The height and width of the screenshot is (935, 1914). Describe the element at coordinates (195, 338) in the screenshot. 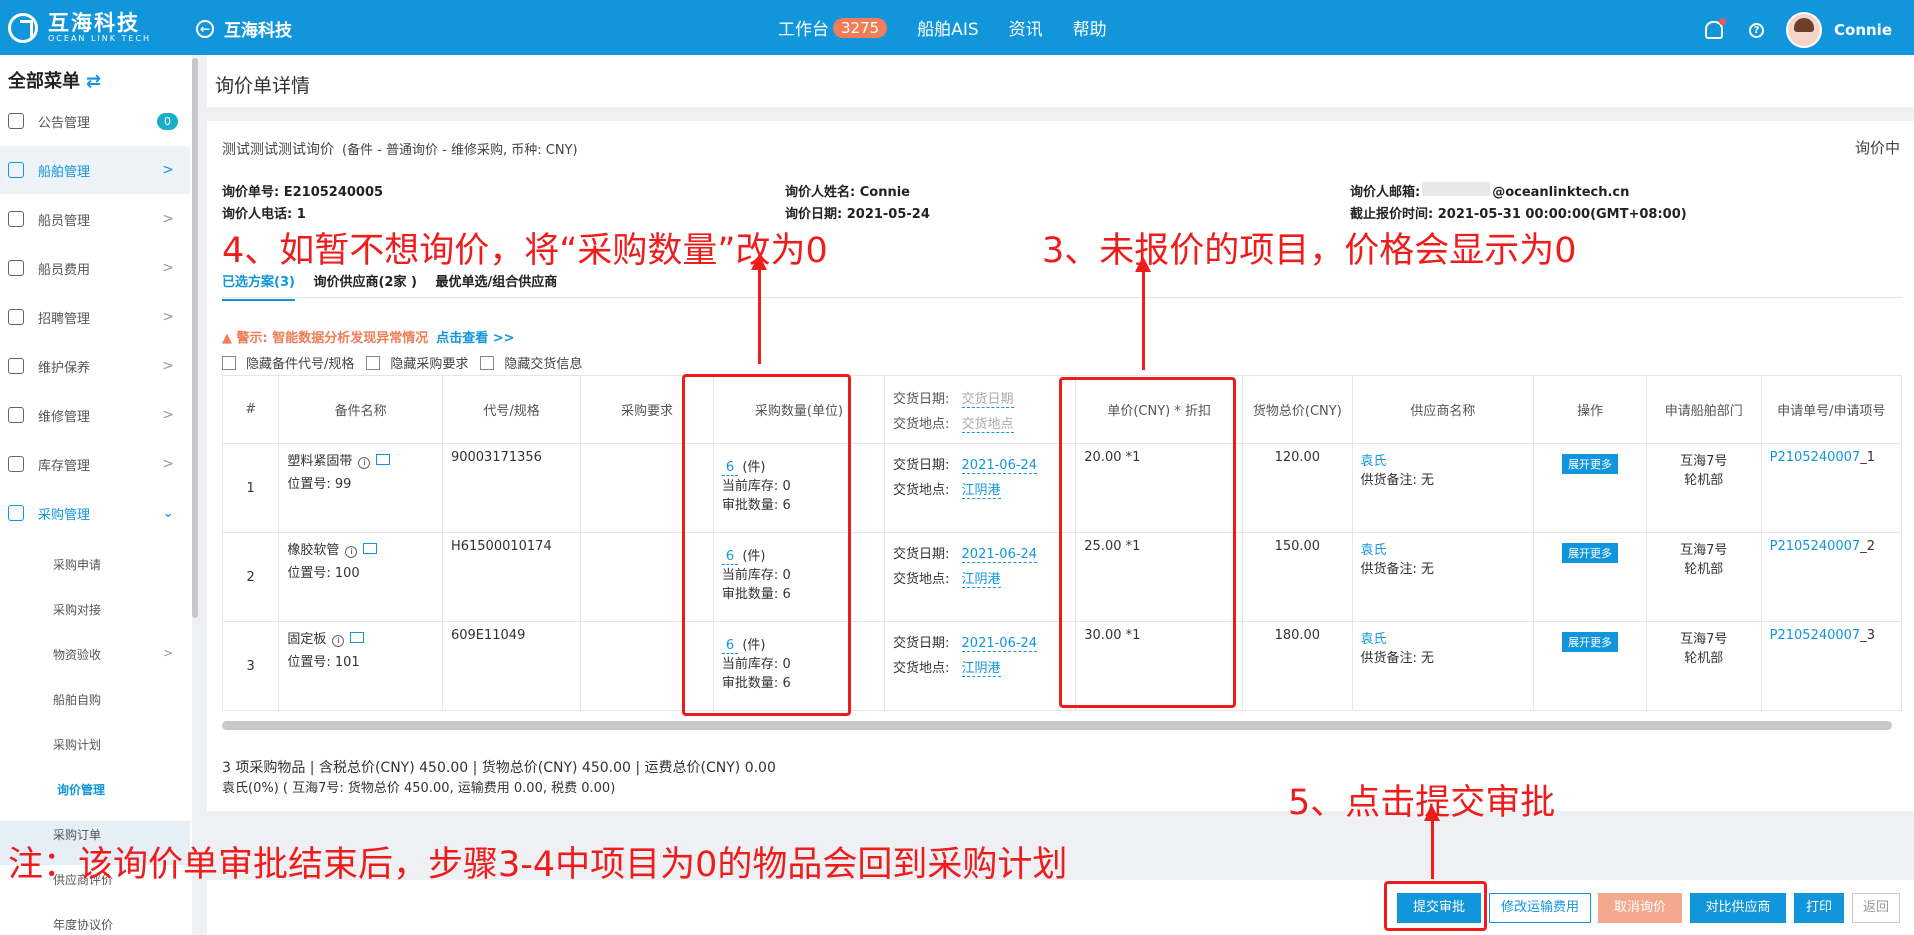

I see `sidebar-scrollbar` at that location.